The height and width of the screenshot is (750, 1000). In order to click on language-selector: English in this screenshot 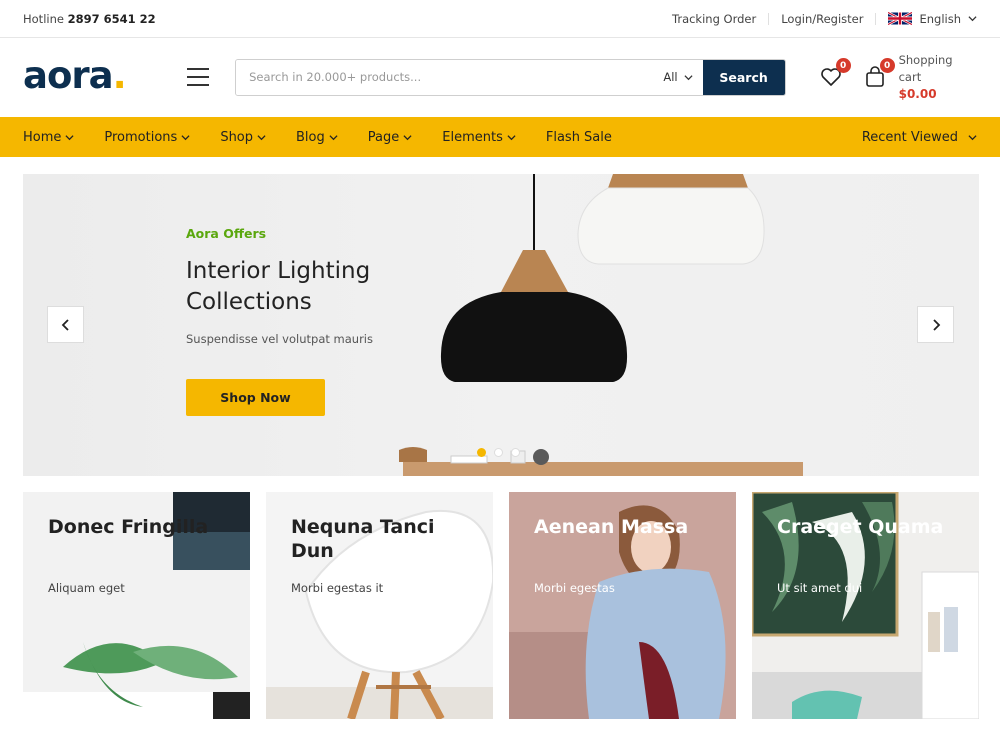, I will do `click(926, 19)`.